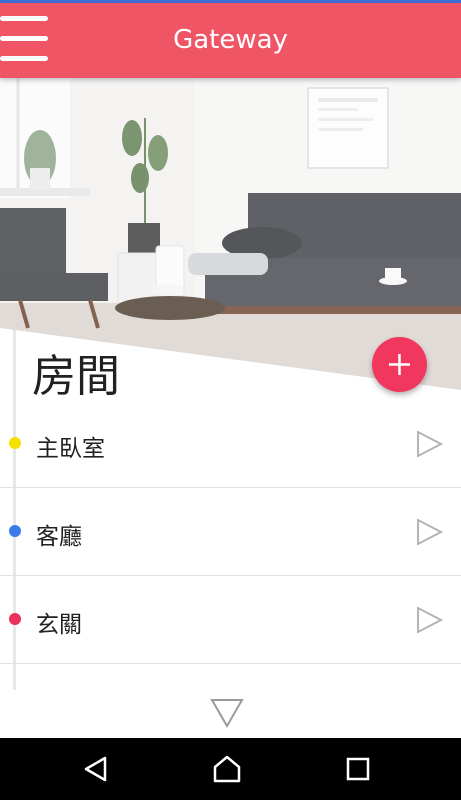 The image size is (461, 800). Describe the element at coordinates (25, 40) in the screenshot. I see `hamburger-menu-icon` at that location.